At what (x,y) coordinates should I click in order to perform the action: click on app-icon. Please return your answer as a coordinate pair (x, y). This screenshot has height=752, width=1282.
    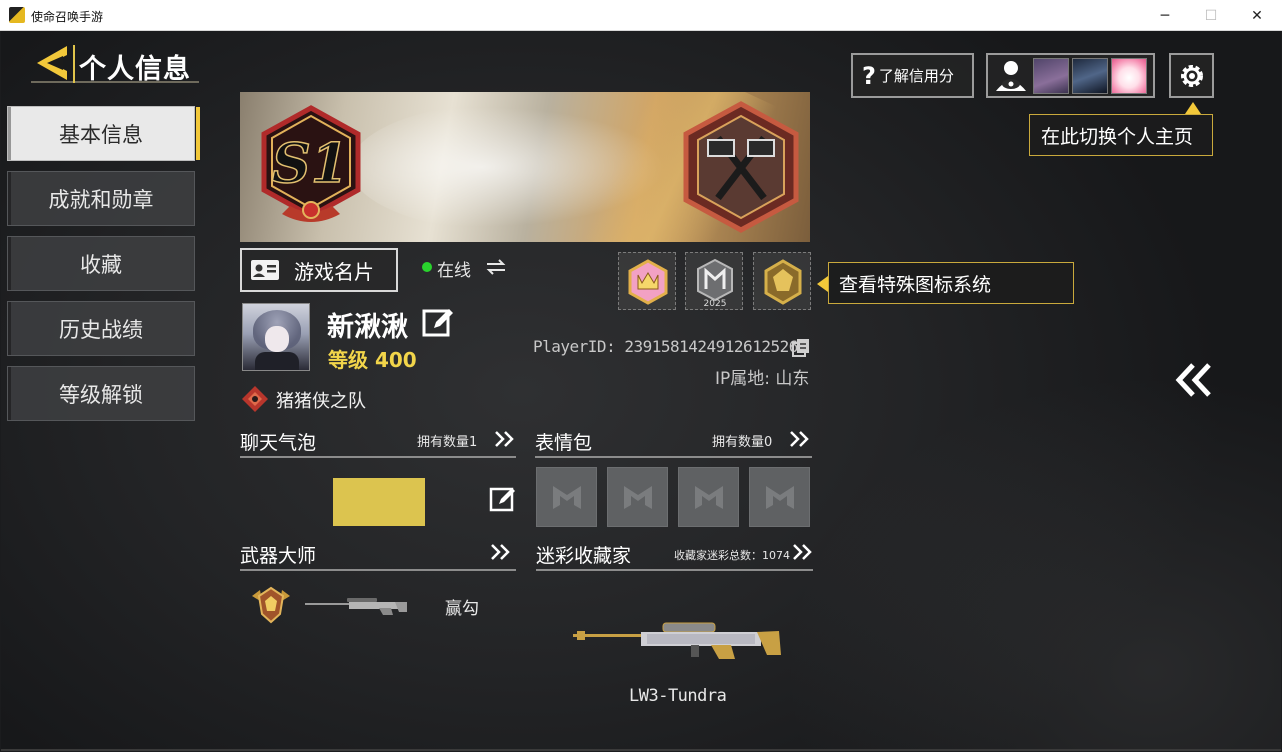
    Looking at the image, I should click on (17, 15).